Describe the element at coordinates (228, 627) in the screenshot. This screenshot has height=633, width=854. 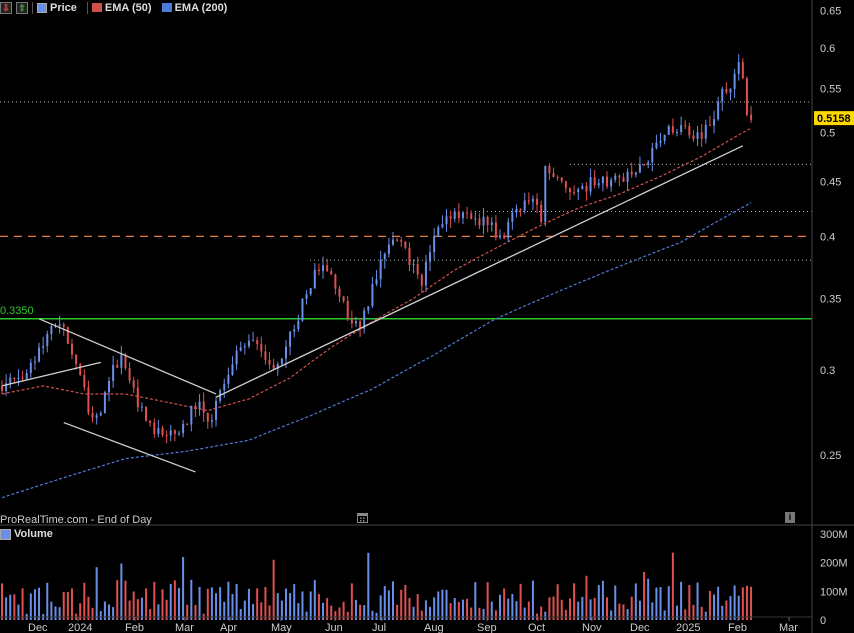
I see `x-tick-label: Apr` at that location.